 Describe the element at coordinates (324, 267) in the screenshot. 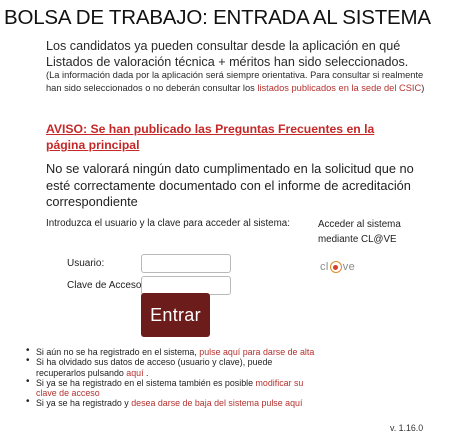

I see `clave-logo-left: cl` at that location.